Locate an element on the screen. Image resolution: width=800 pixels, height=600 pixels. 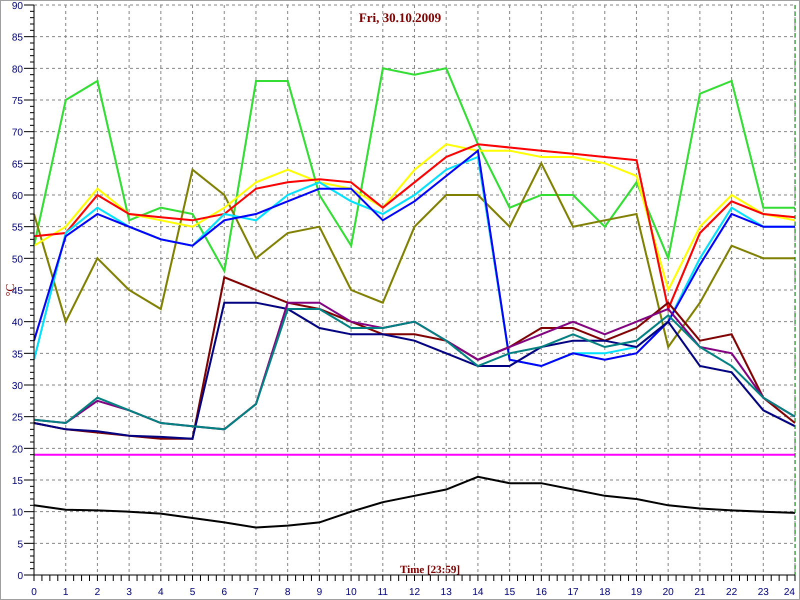
axis-tick-label: 70 is located at coordinates (17, 133).